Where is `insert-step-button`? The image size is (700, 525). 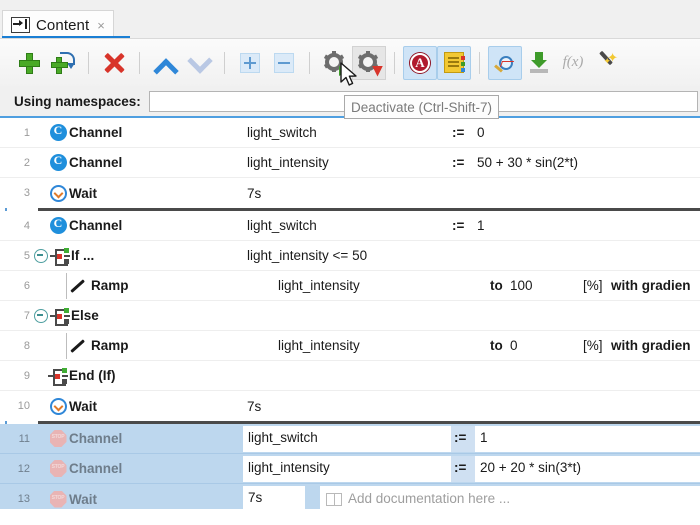 insert-step-button is located at coordinates (63, 63).